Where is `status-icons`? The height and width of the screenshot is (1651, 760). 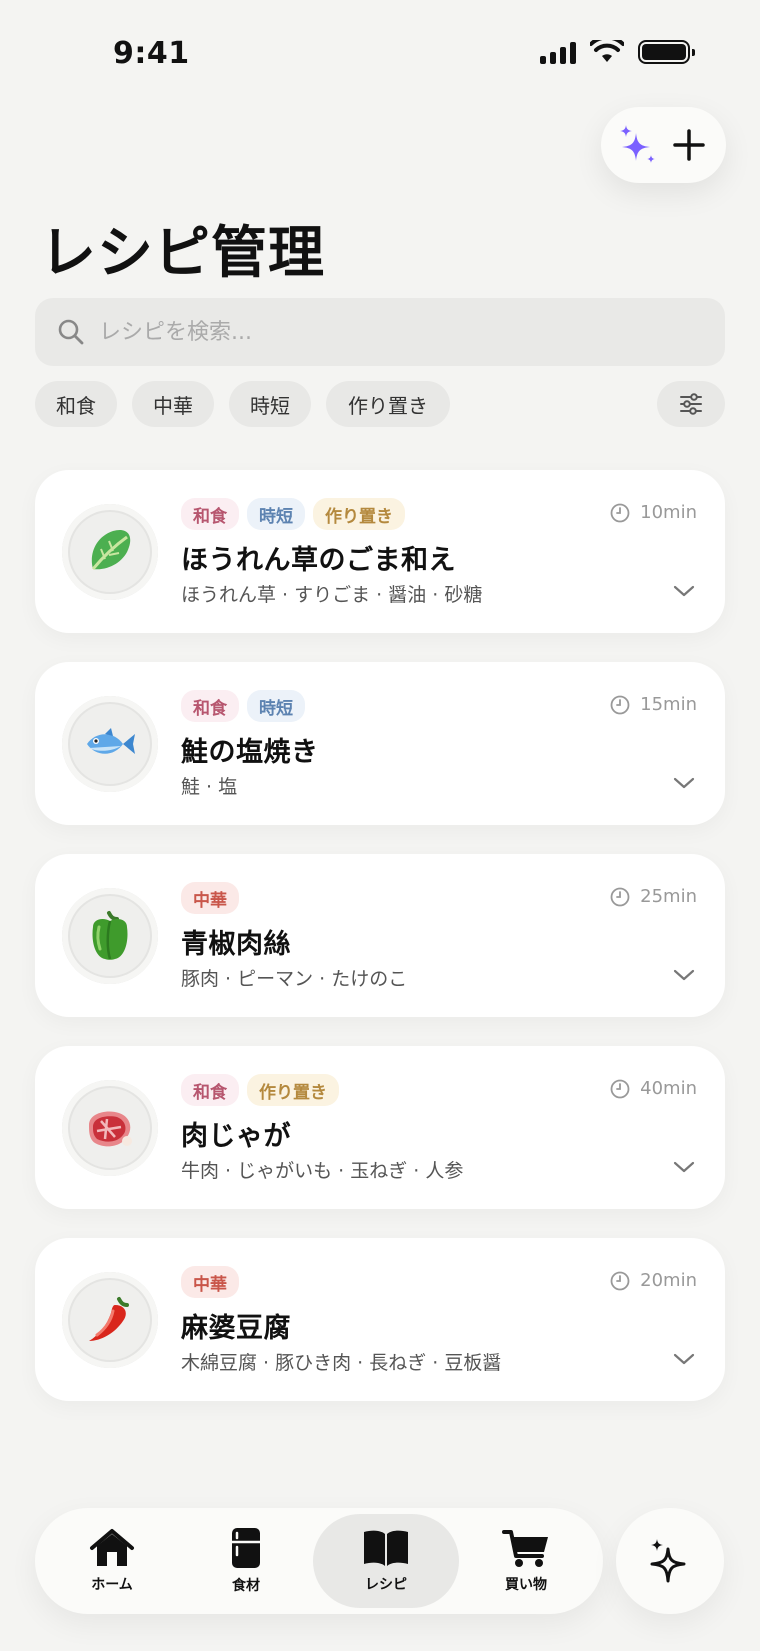 status-icons is located at coordinates (617, 52).